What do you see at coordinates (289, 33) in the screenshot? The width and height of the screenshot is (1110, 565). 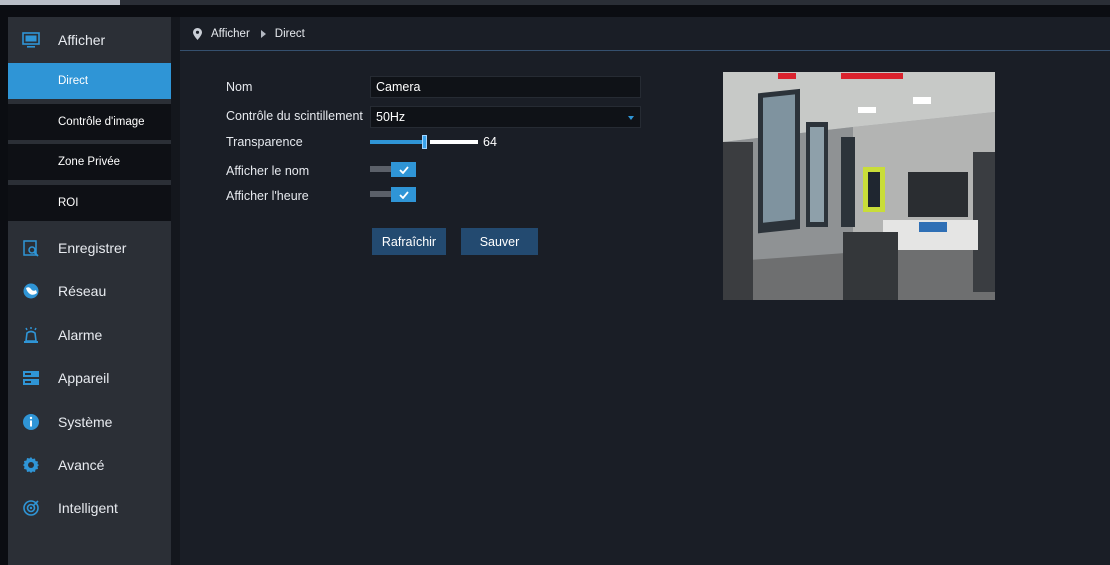 I see `breadcrumb-current: Direct` at bounding box center [289, 33].